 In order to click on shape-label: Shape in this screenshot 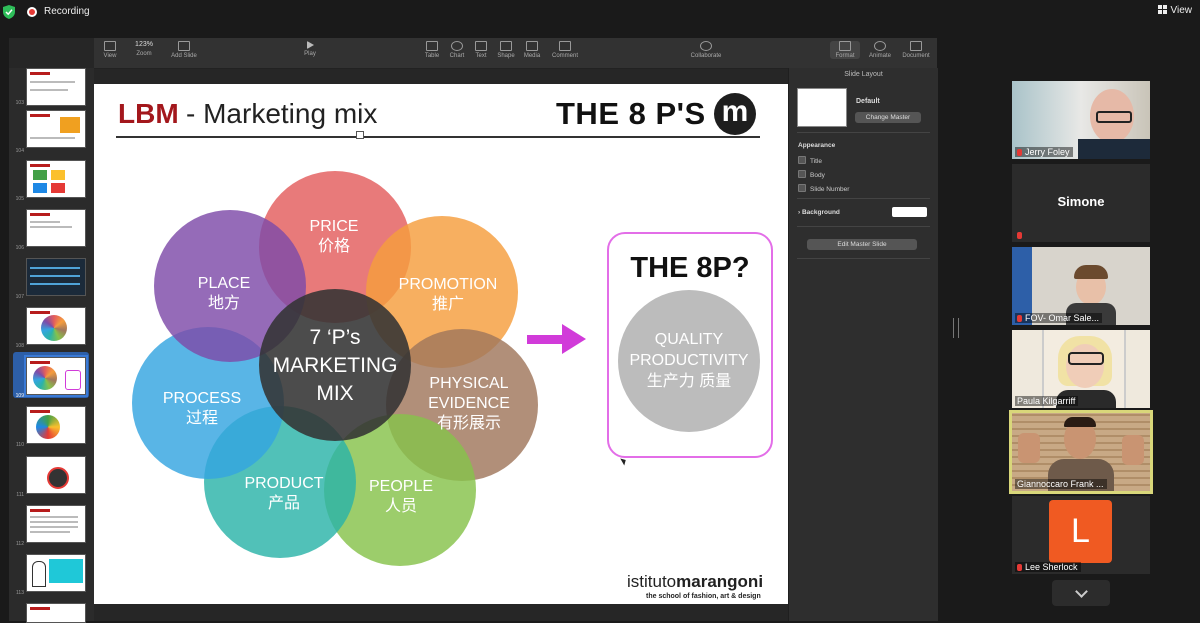, I will do `click(506, 56)`.